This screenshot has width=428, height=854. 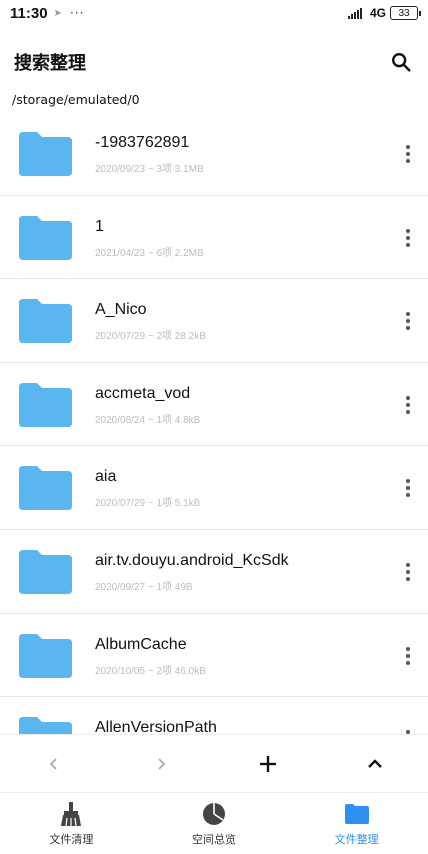 What do you see at coordinates (149, 154) in the screenshot?
I see `file-info: -1983762891 2020/09/23 ~ 3项 3.1MB` at bounding box center [149, 154].